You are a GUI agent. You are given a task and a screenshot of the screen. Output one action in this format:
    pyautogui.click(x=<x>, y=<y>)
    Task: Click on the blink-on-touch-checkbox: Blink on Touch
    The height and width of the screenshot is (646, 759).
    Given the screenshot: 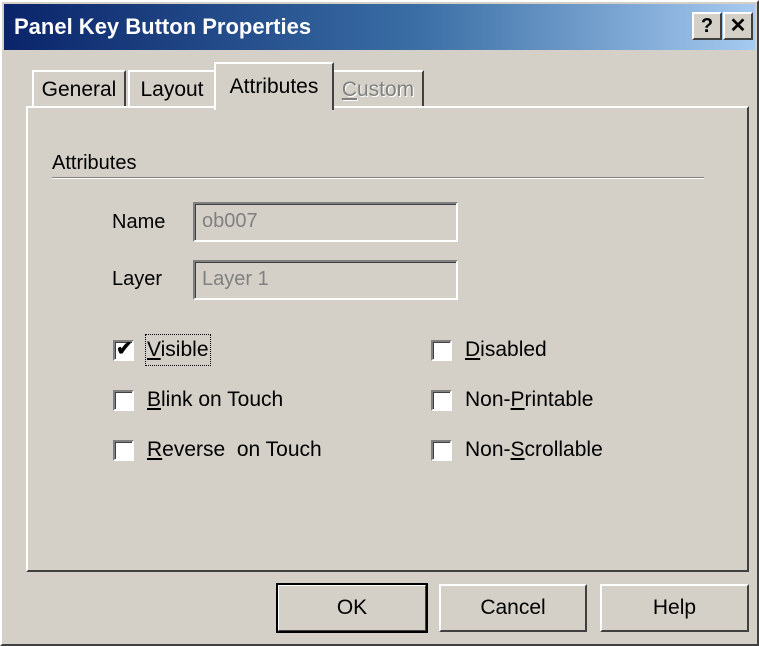 What is the action you would take?
    pyautogui.click(x=198, y=400)
    